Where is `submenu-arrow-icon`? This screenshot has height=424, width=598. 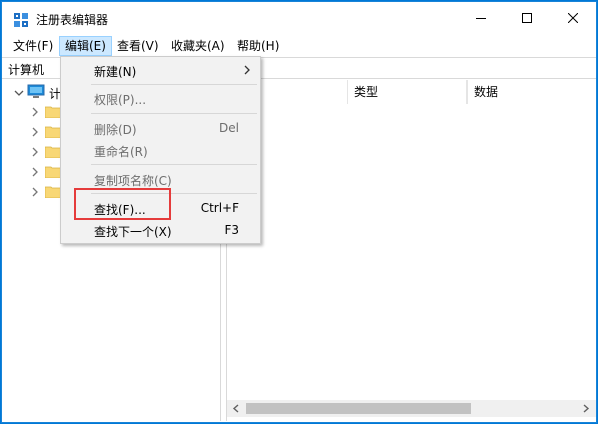 submenu-arrow-icon is located at coordinates (247, 70).